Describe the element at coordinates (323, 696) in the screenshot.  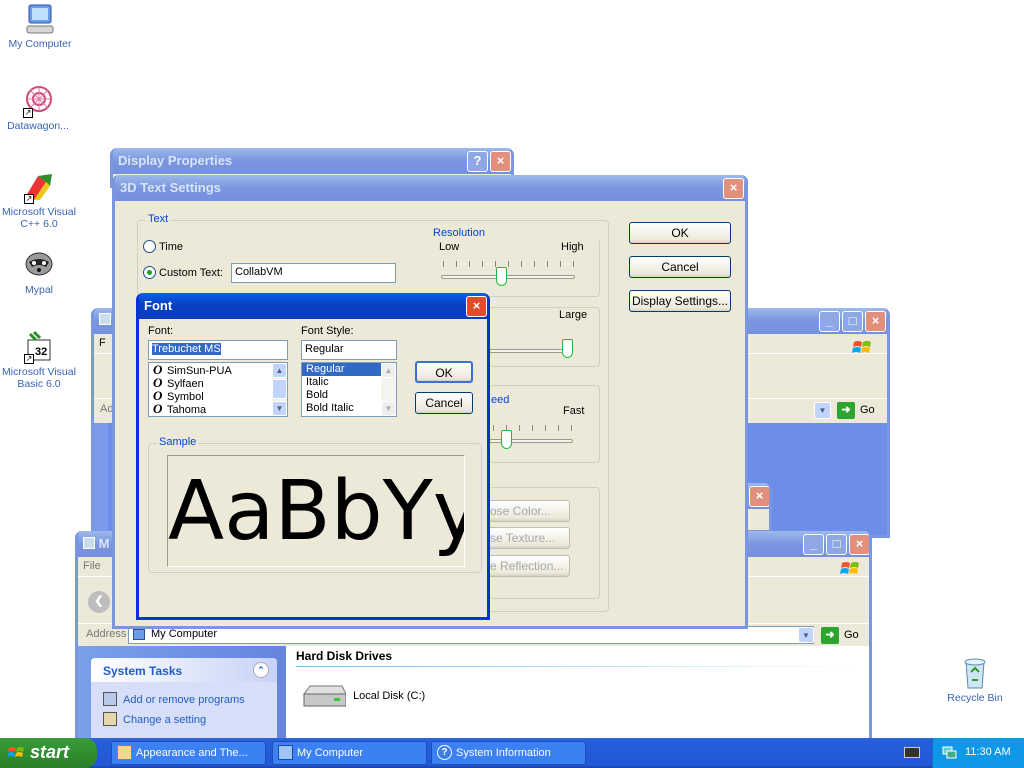
I see `hard-drive-icon` at that location.